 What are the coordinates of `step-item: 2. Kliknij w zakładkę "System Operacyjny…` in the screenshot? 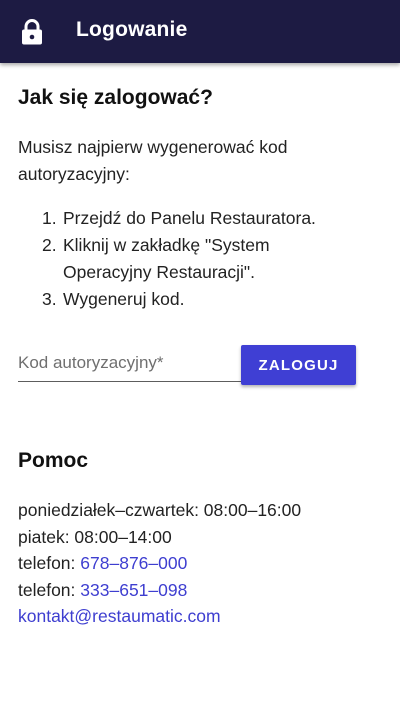 It's located at (202, 259).